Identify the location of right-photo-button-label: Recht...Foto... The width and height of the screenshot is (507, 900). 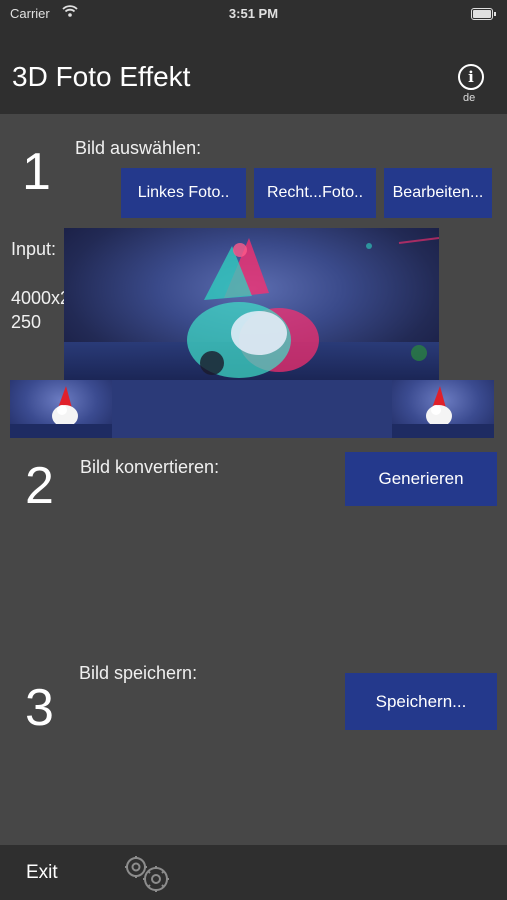
(315, 192).